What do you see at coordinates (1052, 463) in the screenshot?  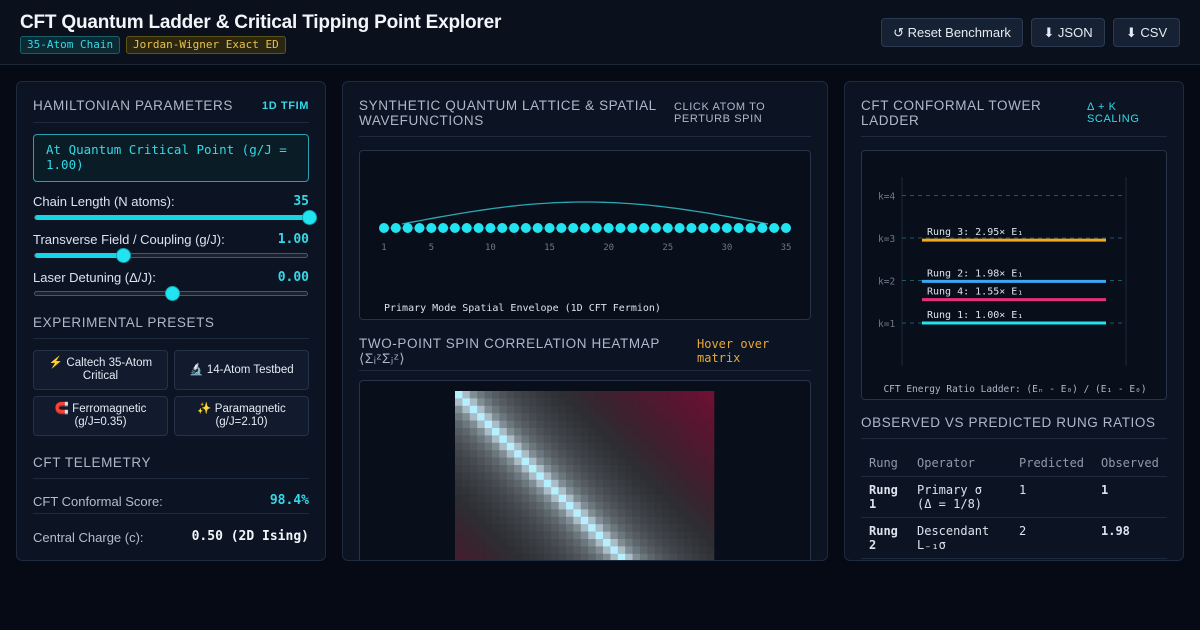 I see `col-predicted: Predicted` at bounding box center [1052, 463].